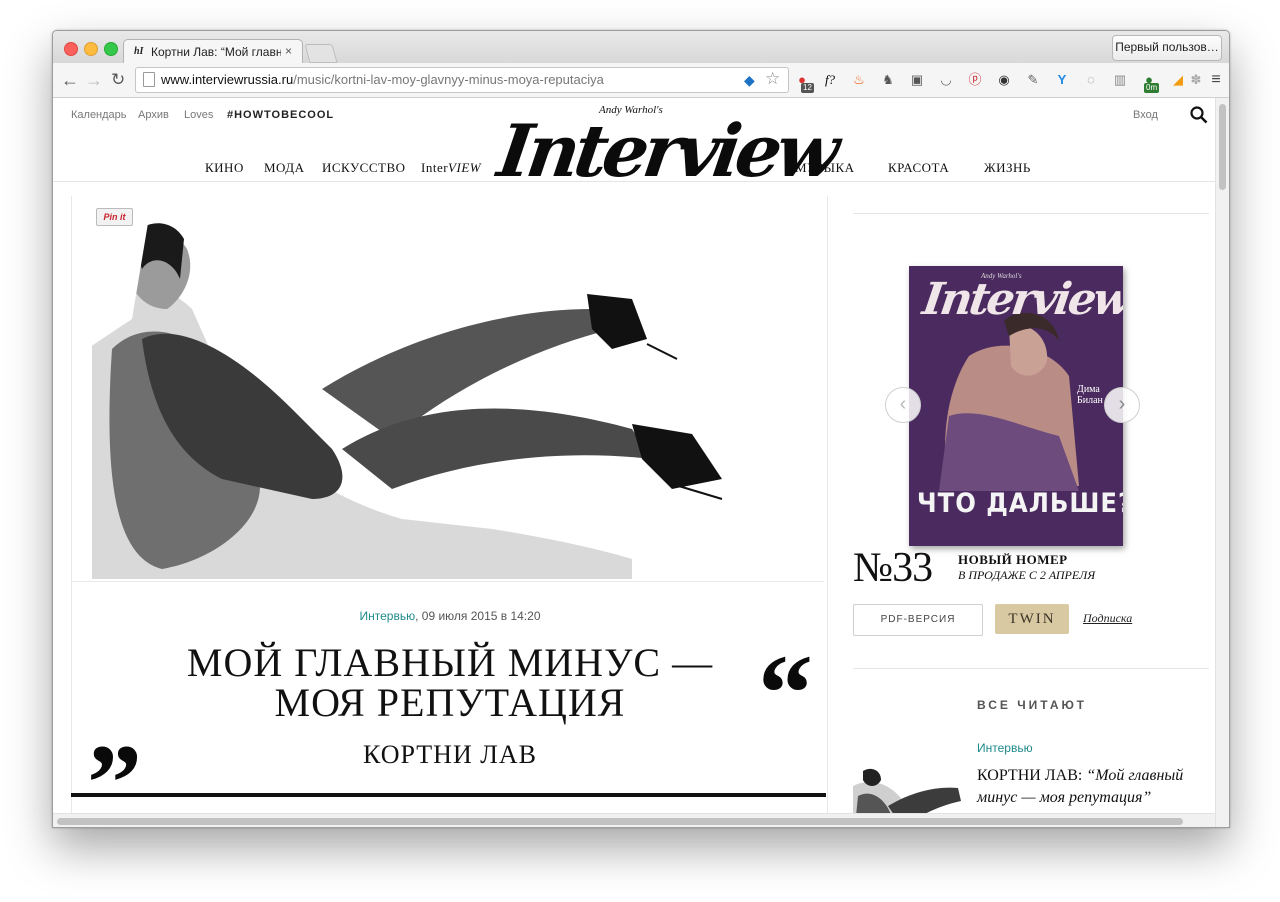 Image resolution: width=1280 pixels, height=902 pixels. I want to click on analytics-icon: ◢, so click(1178, 80).